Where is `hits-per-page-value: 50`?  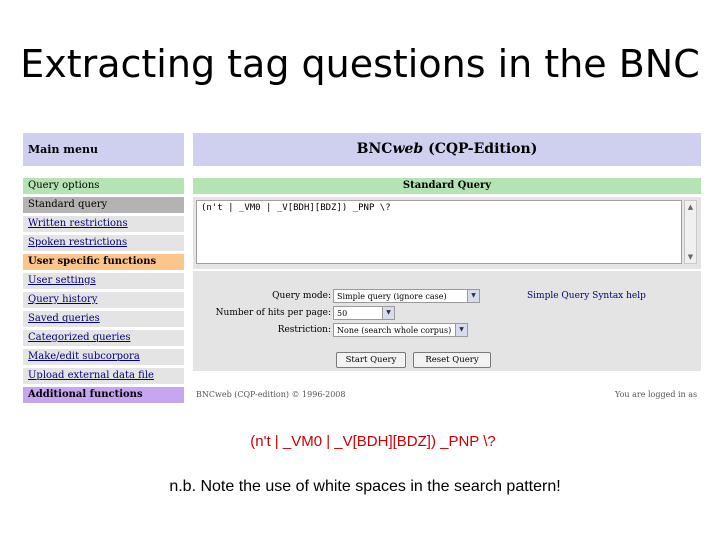
hits-per-page-value: 50 is located at coordinates (342, 313).